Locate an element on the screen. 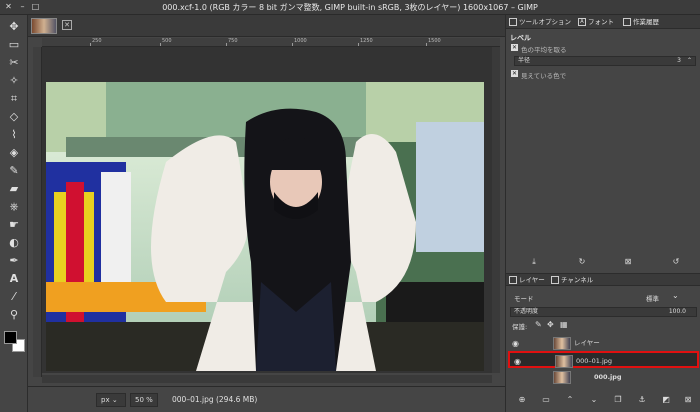 This screenshot has width=700, height=412. ruler-label: 1250 is located at coordinates (366, 41).